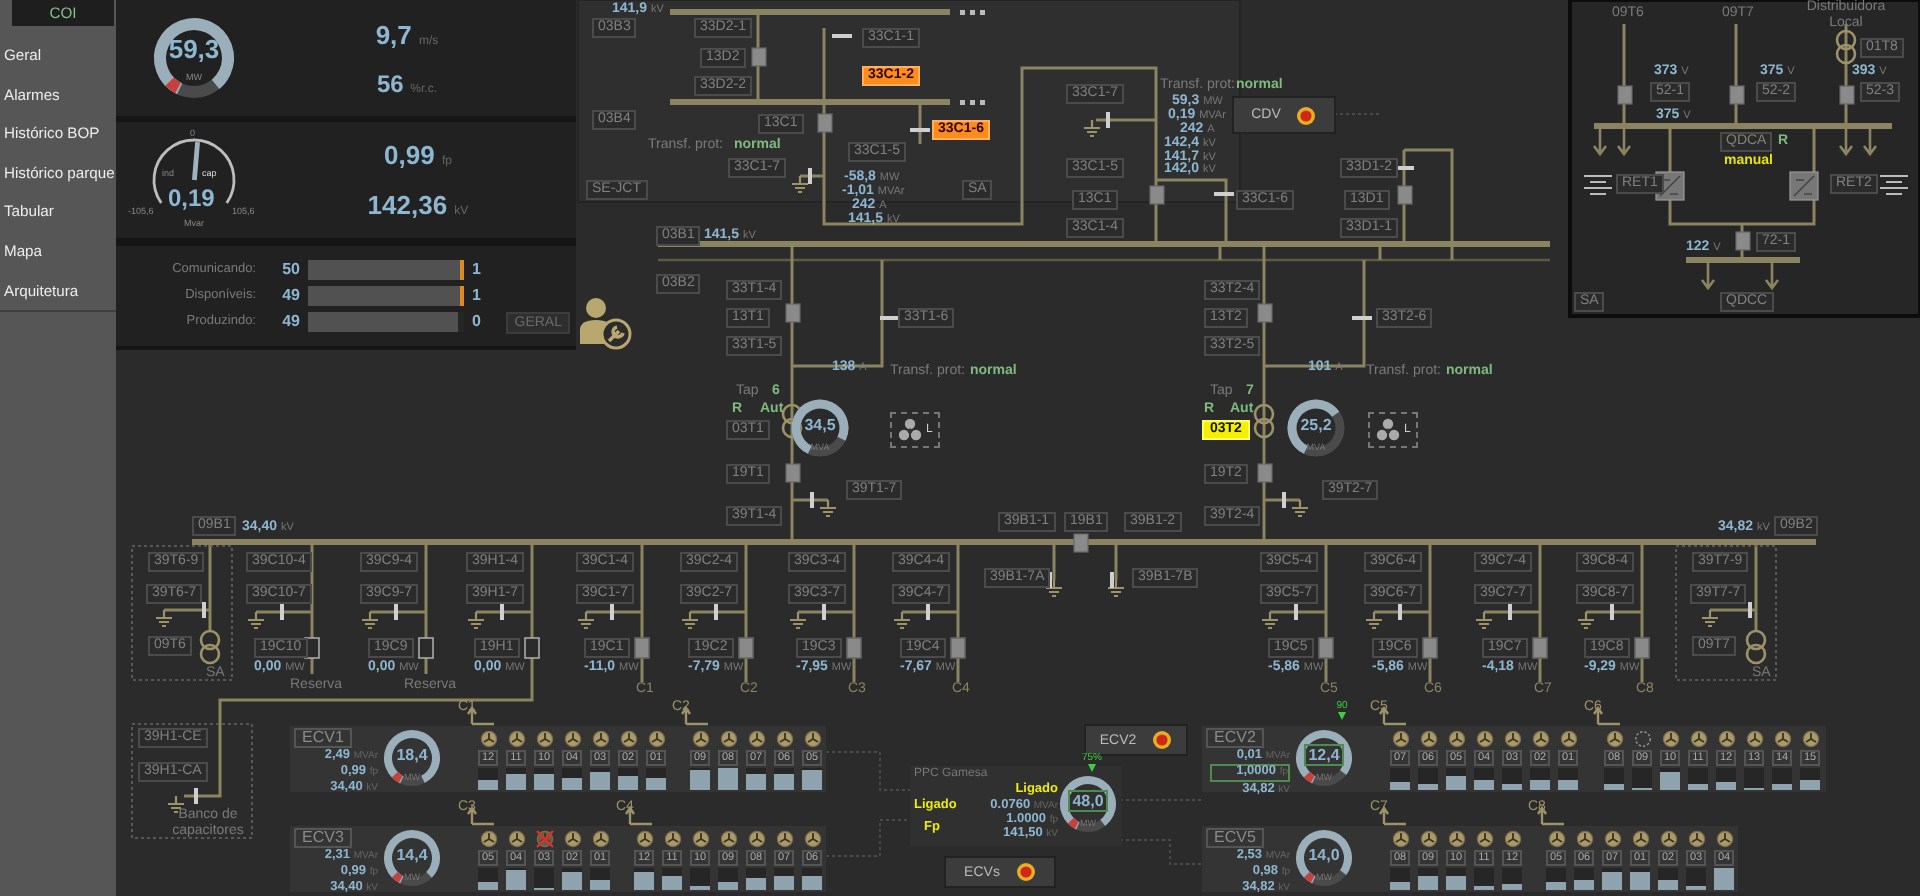 The width and height of the screenshot is (1920, 896). I want to click on gauge-value: 59,3, so click(194, 49).